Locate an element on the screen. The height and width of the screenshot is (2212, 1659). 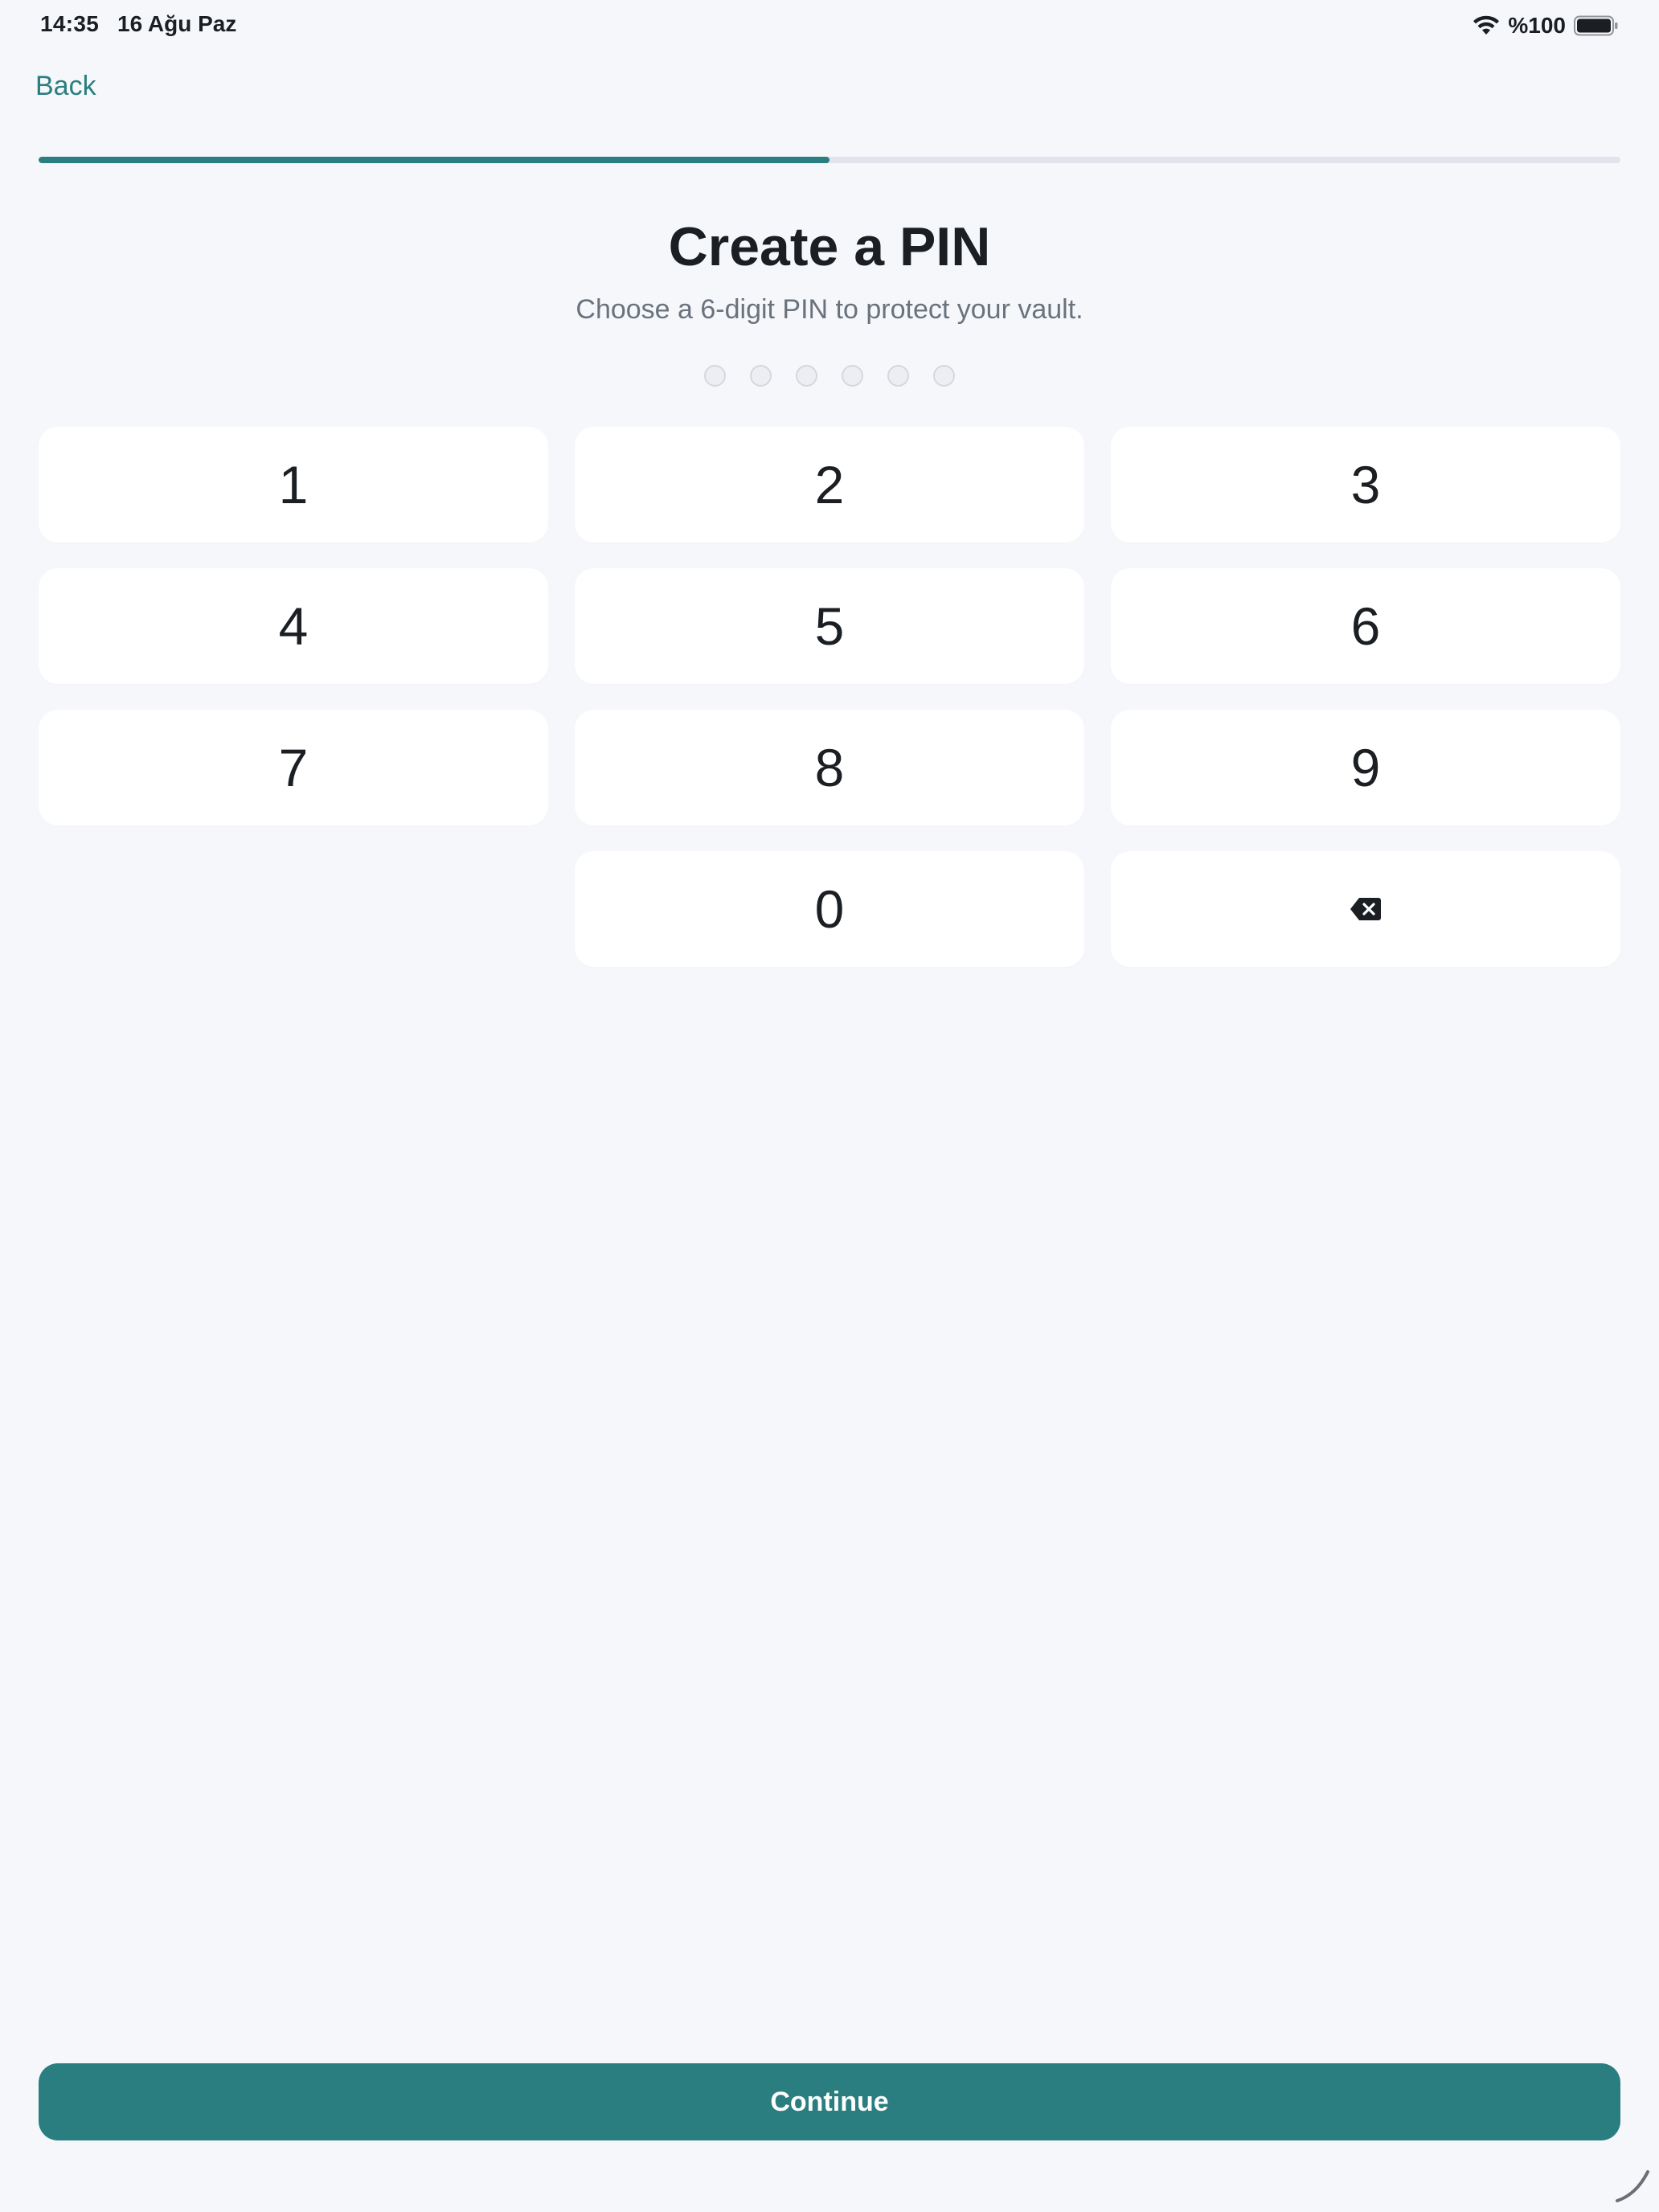
key-placeholder is located at coordinates (293, 909).